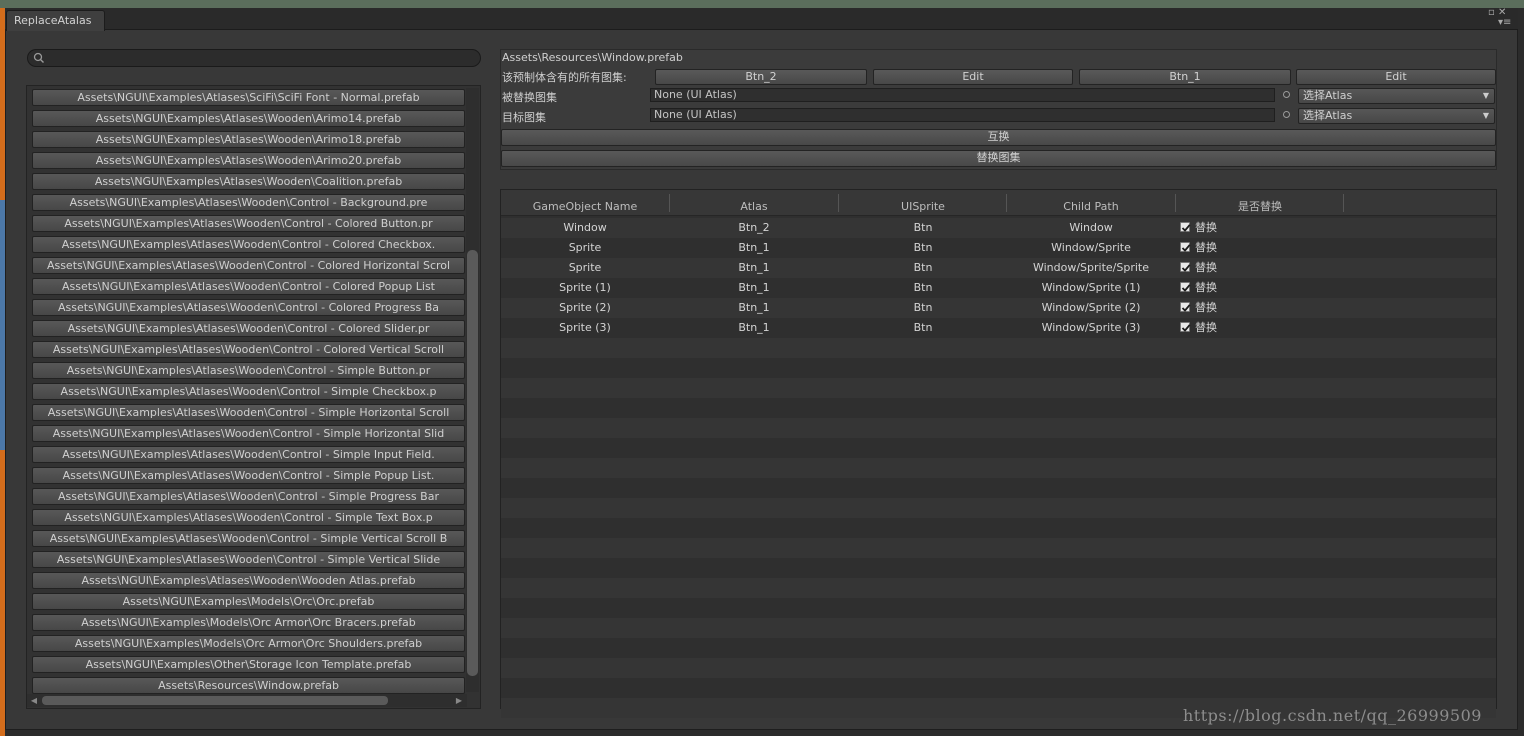 The height and width of the screenshot is (736, 1524). Describe the element at coordinates (1091, 206) in the screenshot. I see `column-header-child-path: Child Path` at that location.